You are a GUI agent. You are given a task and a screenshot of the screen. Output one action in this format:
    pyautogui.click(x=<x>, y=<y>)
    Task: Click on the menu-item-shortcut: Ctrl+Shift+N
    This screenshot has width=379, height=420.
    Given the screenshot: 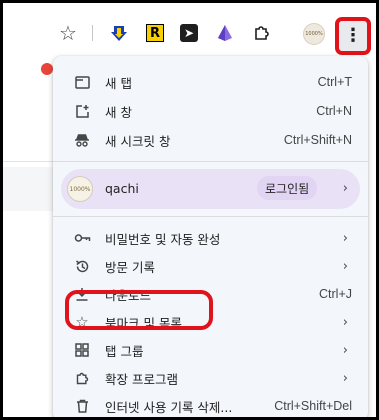 What is the action you would take?
    pyautogui.click(x=317, y=140)
    